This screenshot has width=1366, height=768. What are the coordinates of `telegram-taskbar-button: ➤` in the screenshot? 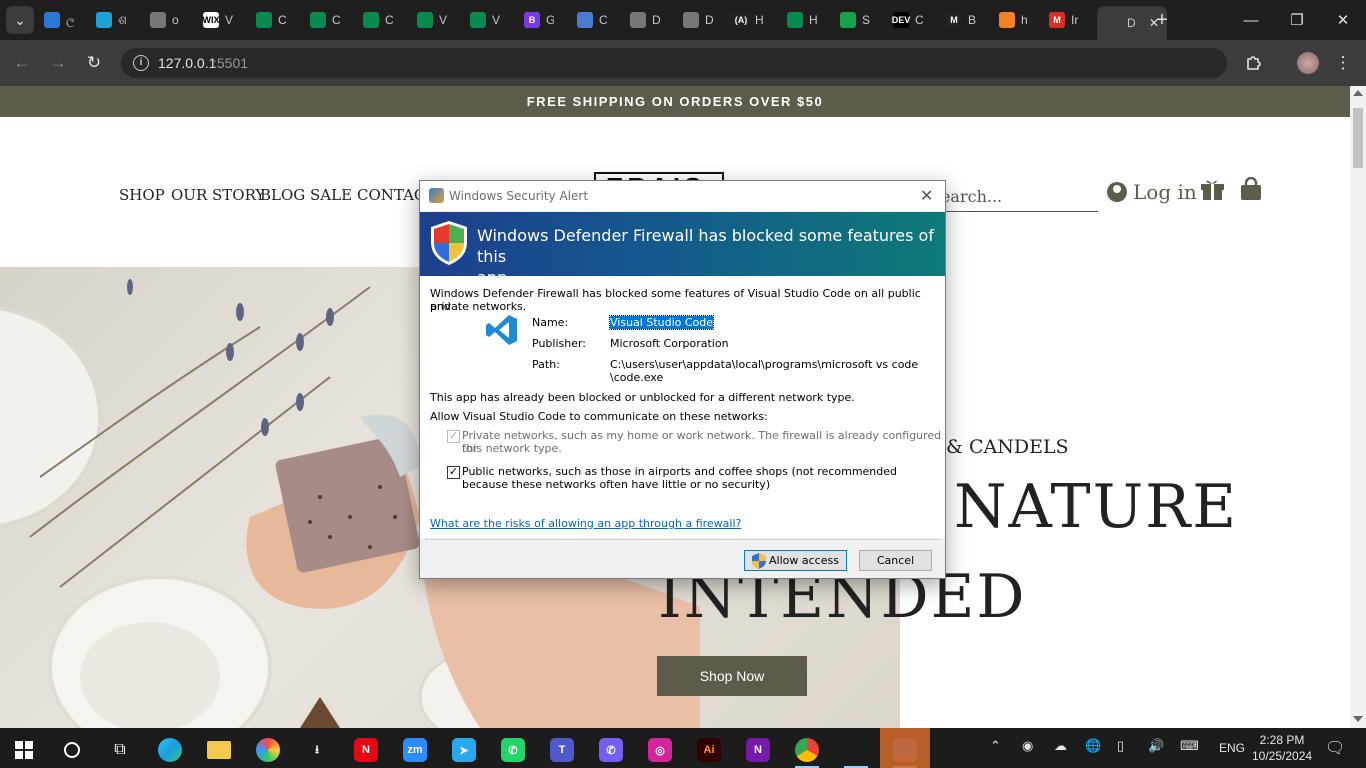 It's located at (464, 750).